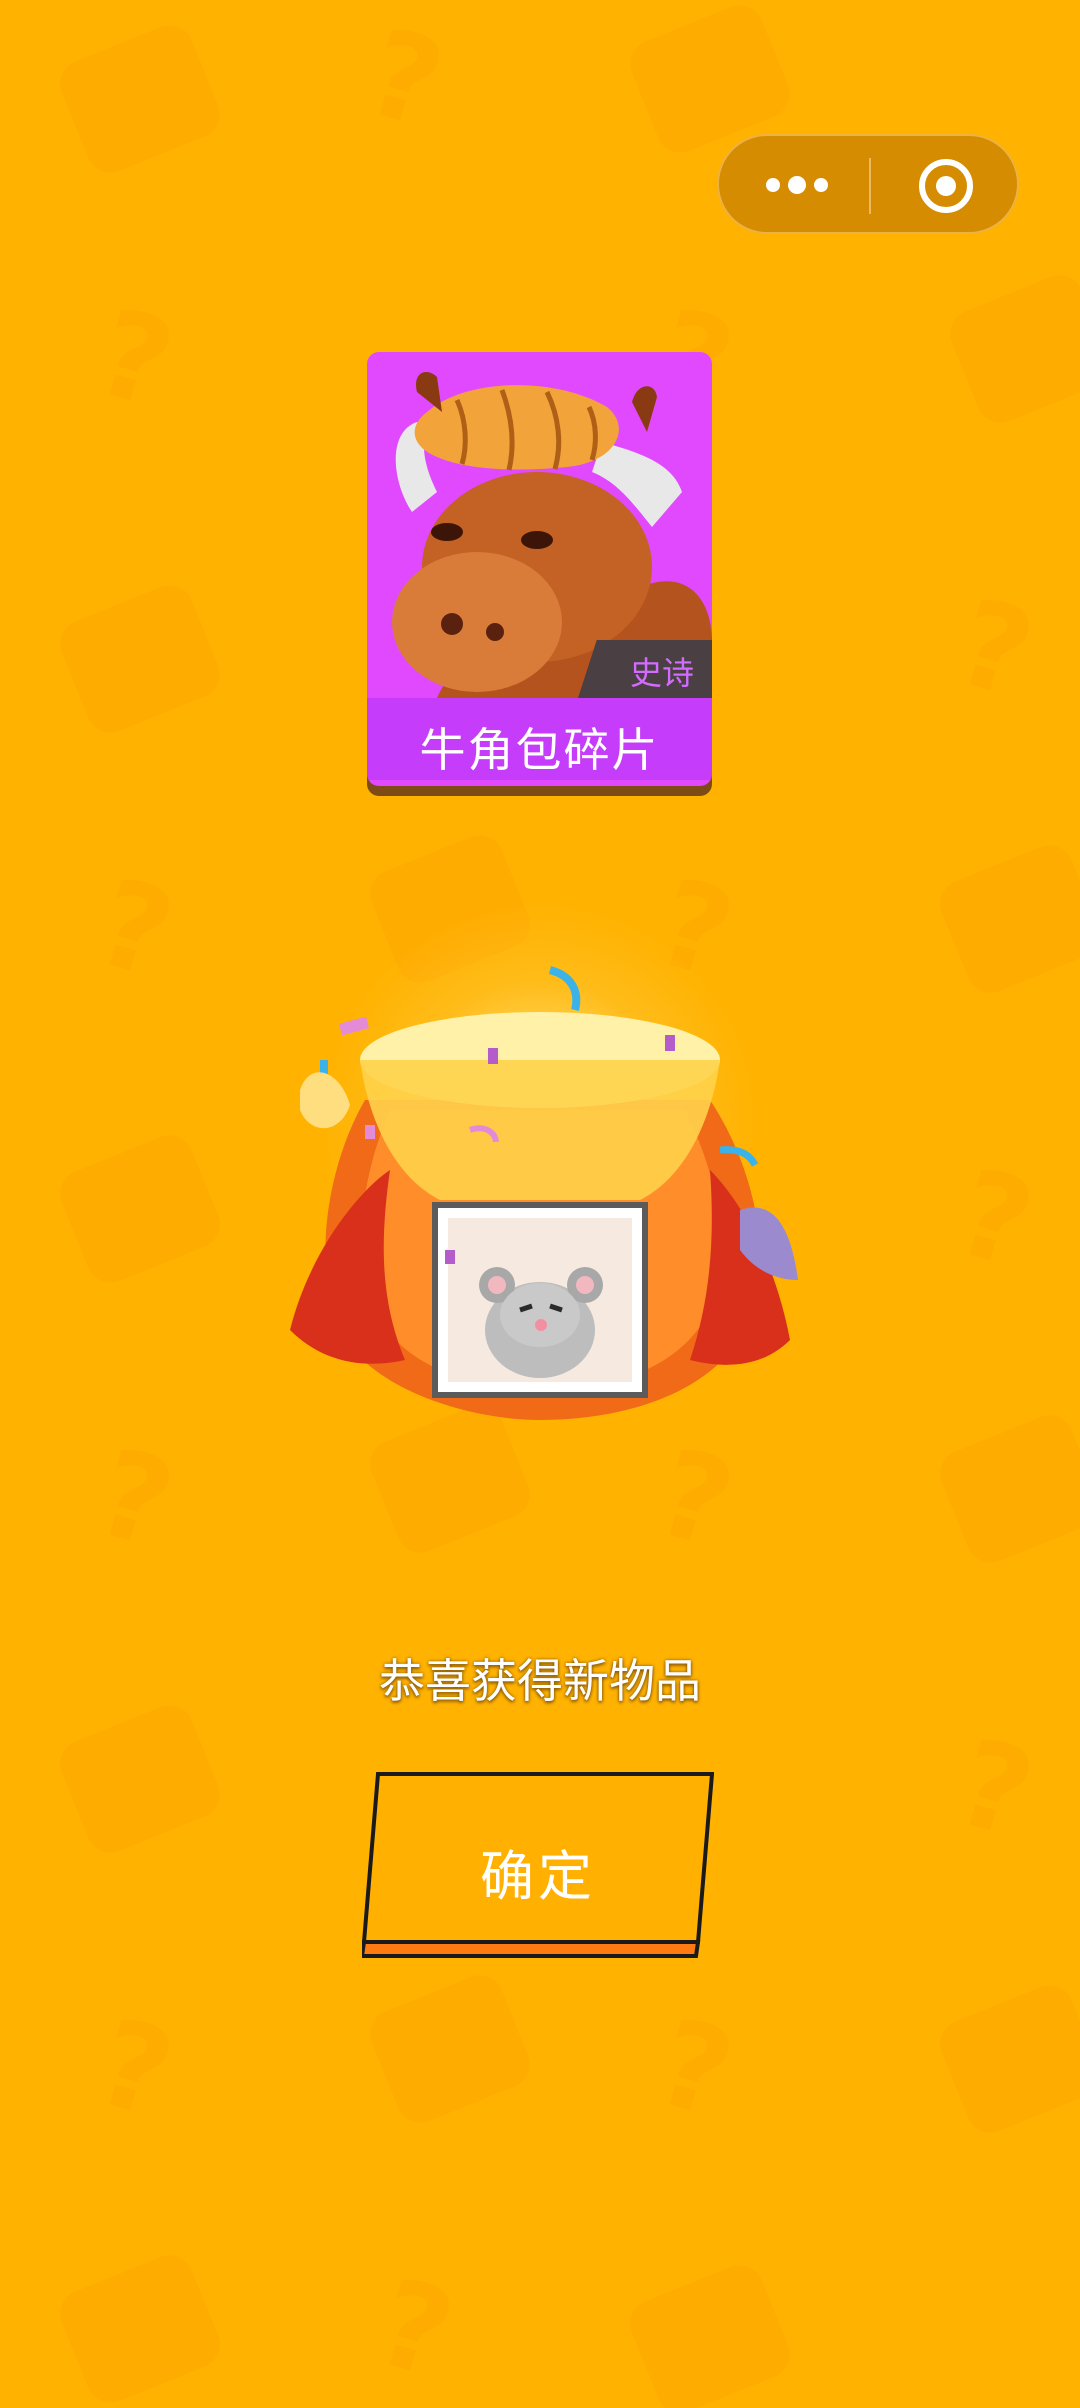  I want to click on item-name: 牛角包碎片, so click(539, 750).